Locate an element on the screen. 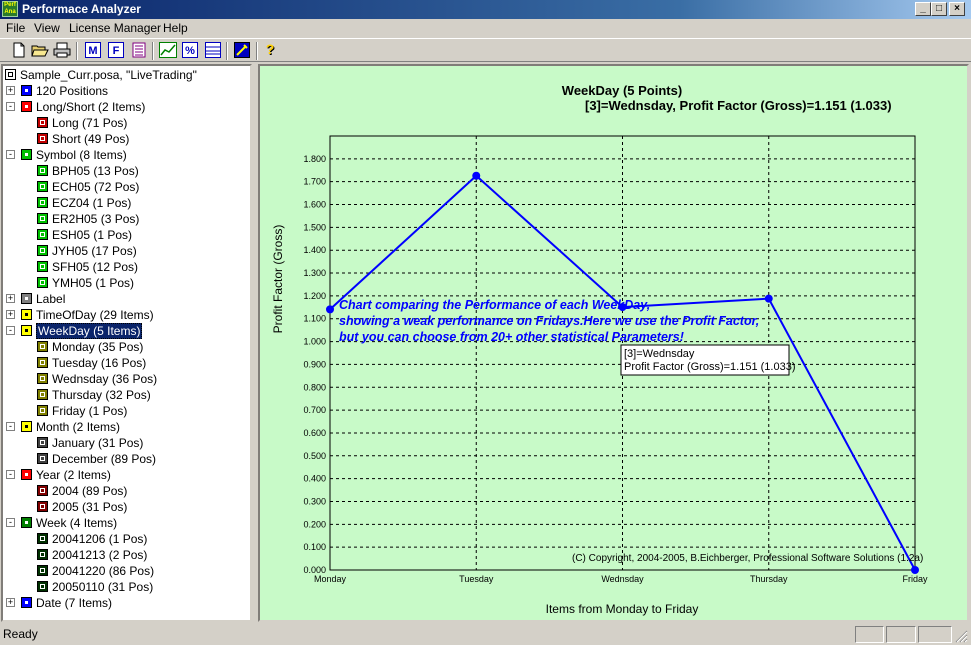  tree-group-node: WeekDay (5 Items) is located at coordinates (82, 331).